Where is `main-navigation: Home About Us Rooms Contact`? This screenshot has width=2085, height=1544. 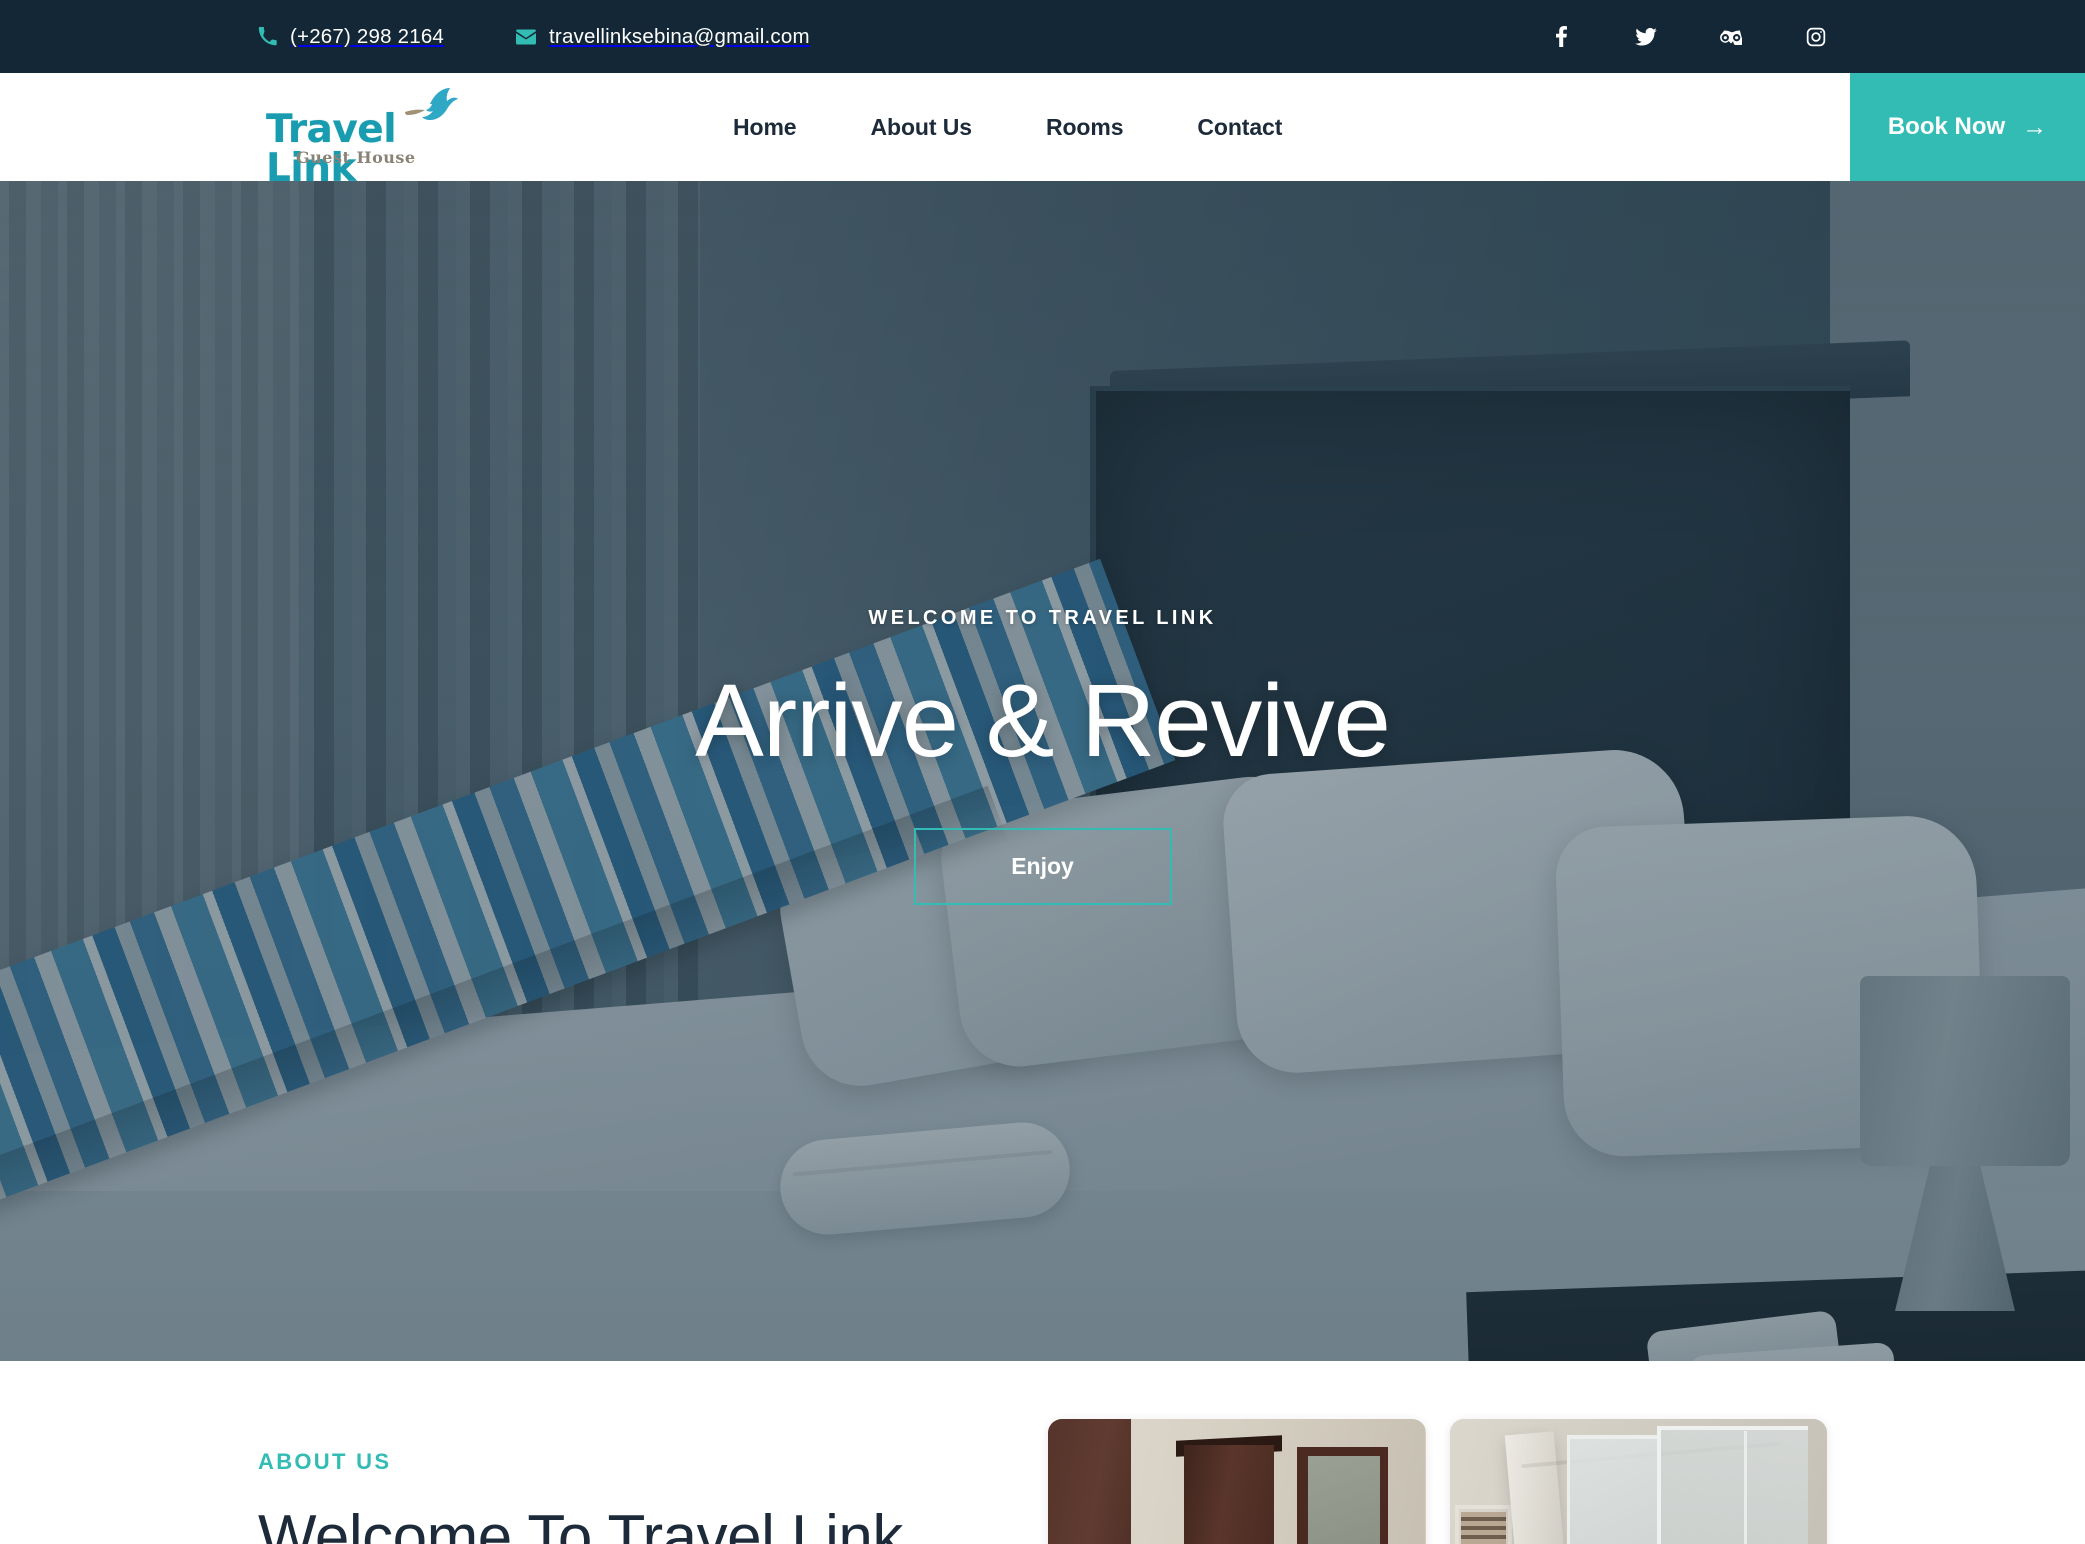 main-navigation: Home About Us Rooms Contact is located at coordinates (1270, 127).